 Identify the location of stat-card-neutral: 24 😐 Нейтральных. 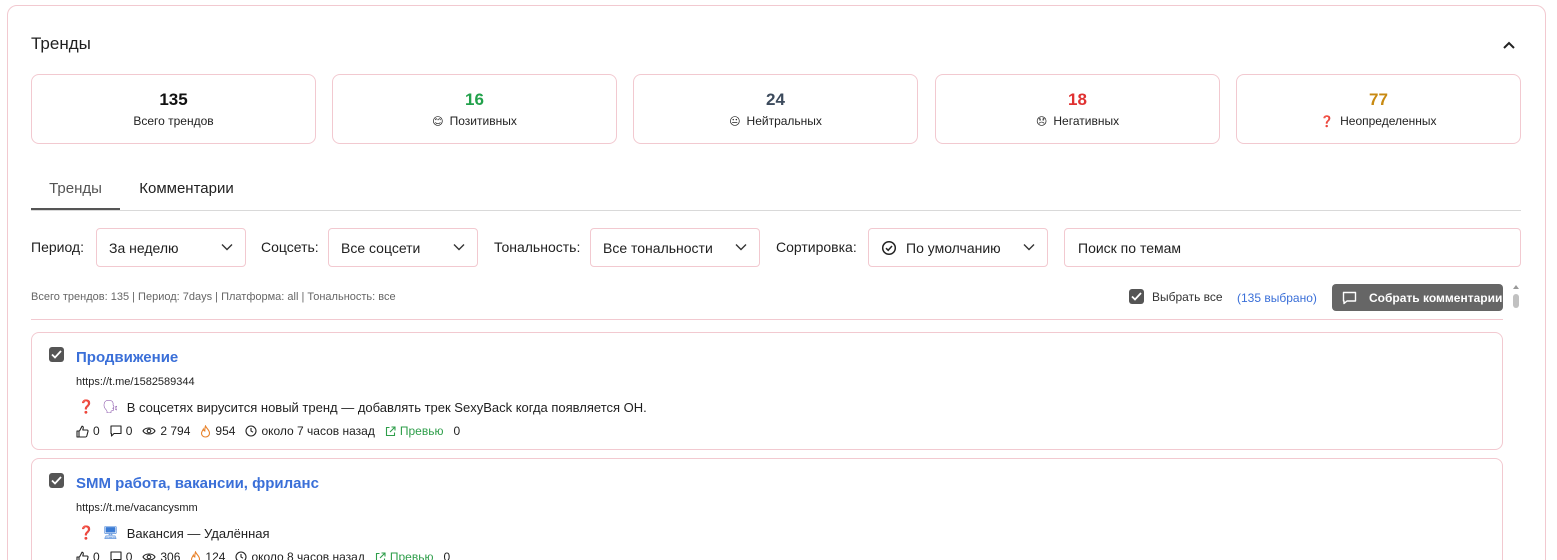
(775, 109).